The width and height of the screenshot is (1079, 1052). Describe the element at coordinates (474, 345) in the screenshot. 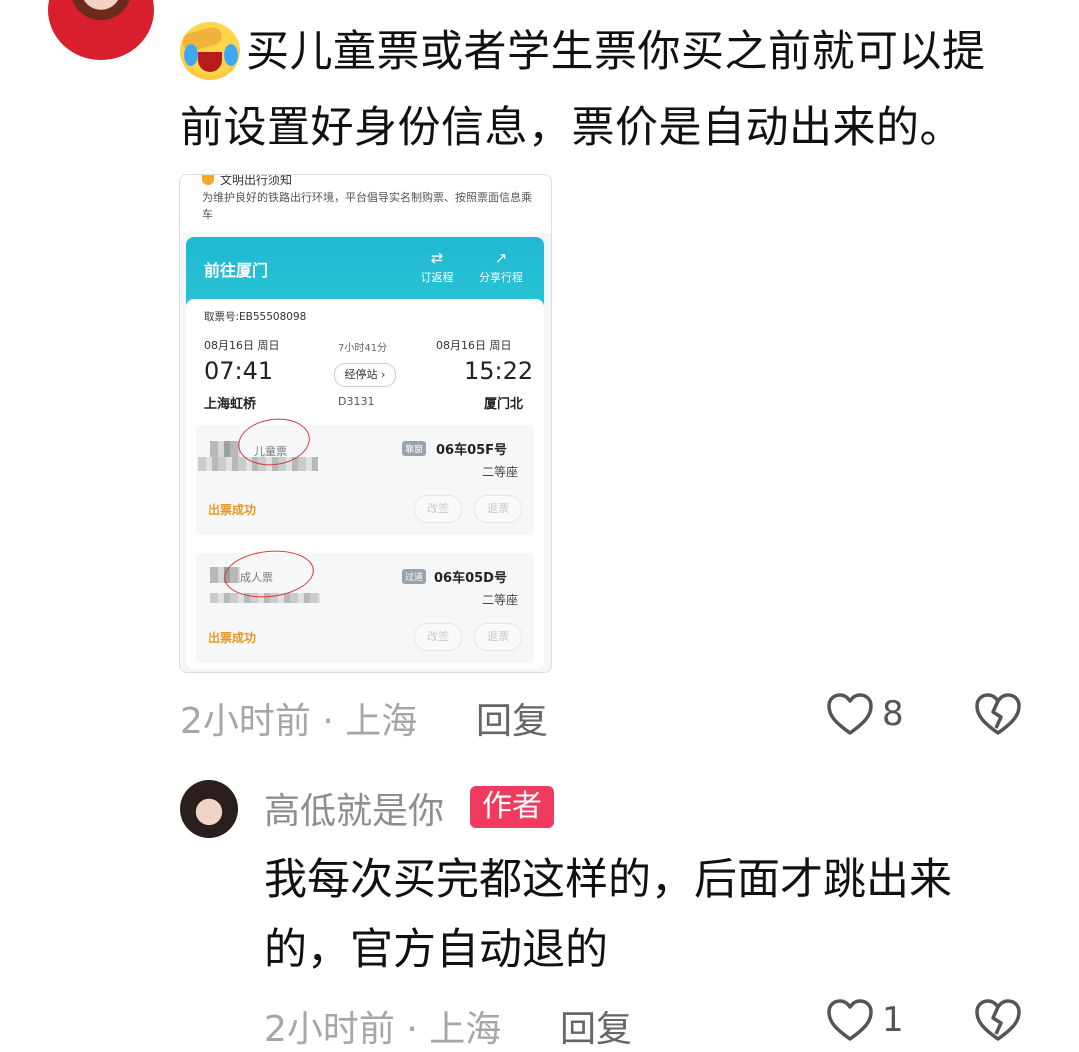

I see `arrive-date: 08月16日 周日` at that location.